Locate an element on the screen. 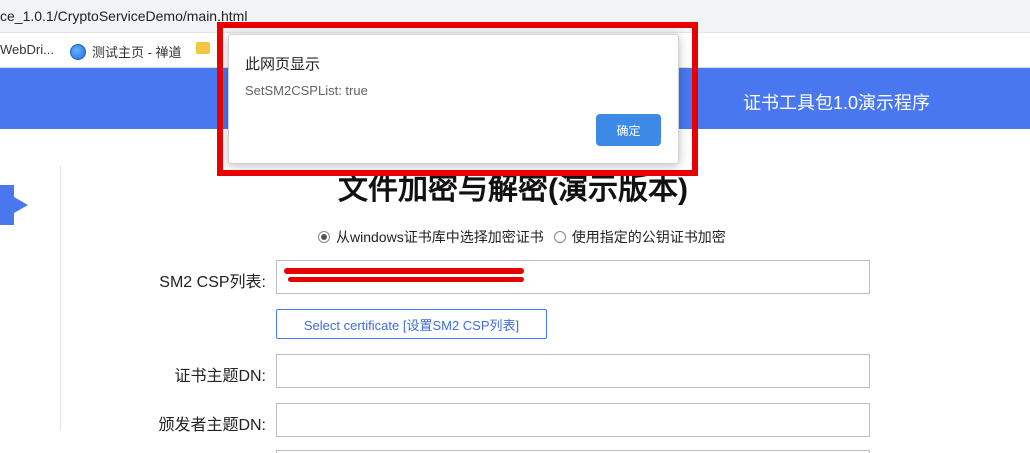  radio-windows-cert-store is located at coordinates (324, 237).